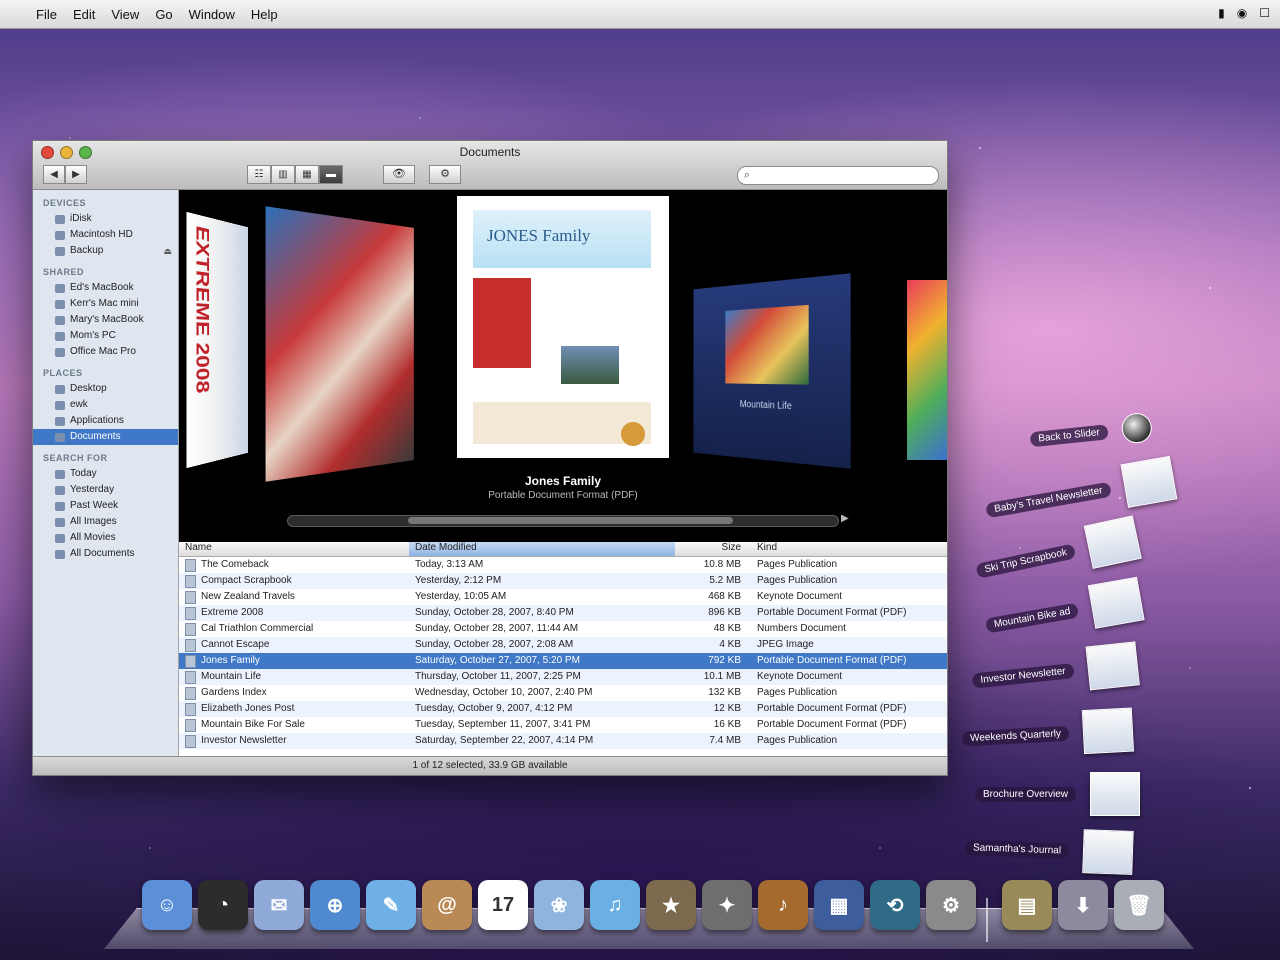  Describe the element at coordinates (105, 219) in the screenshot. I see `sidebar-item: iDisk` at that location.